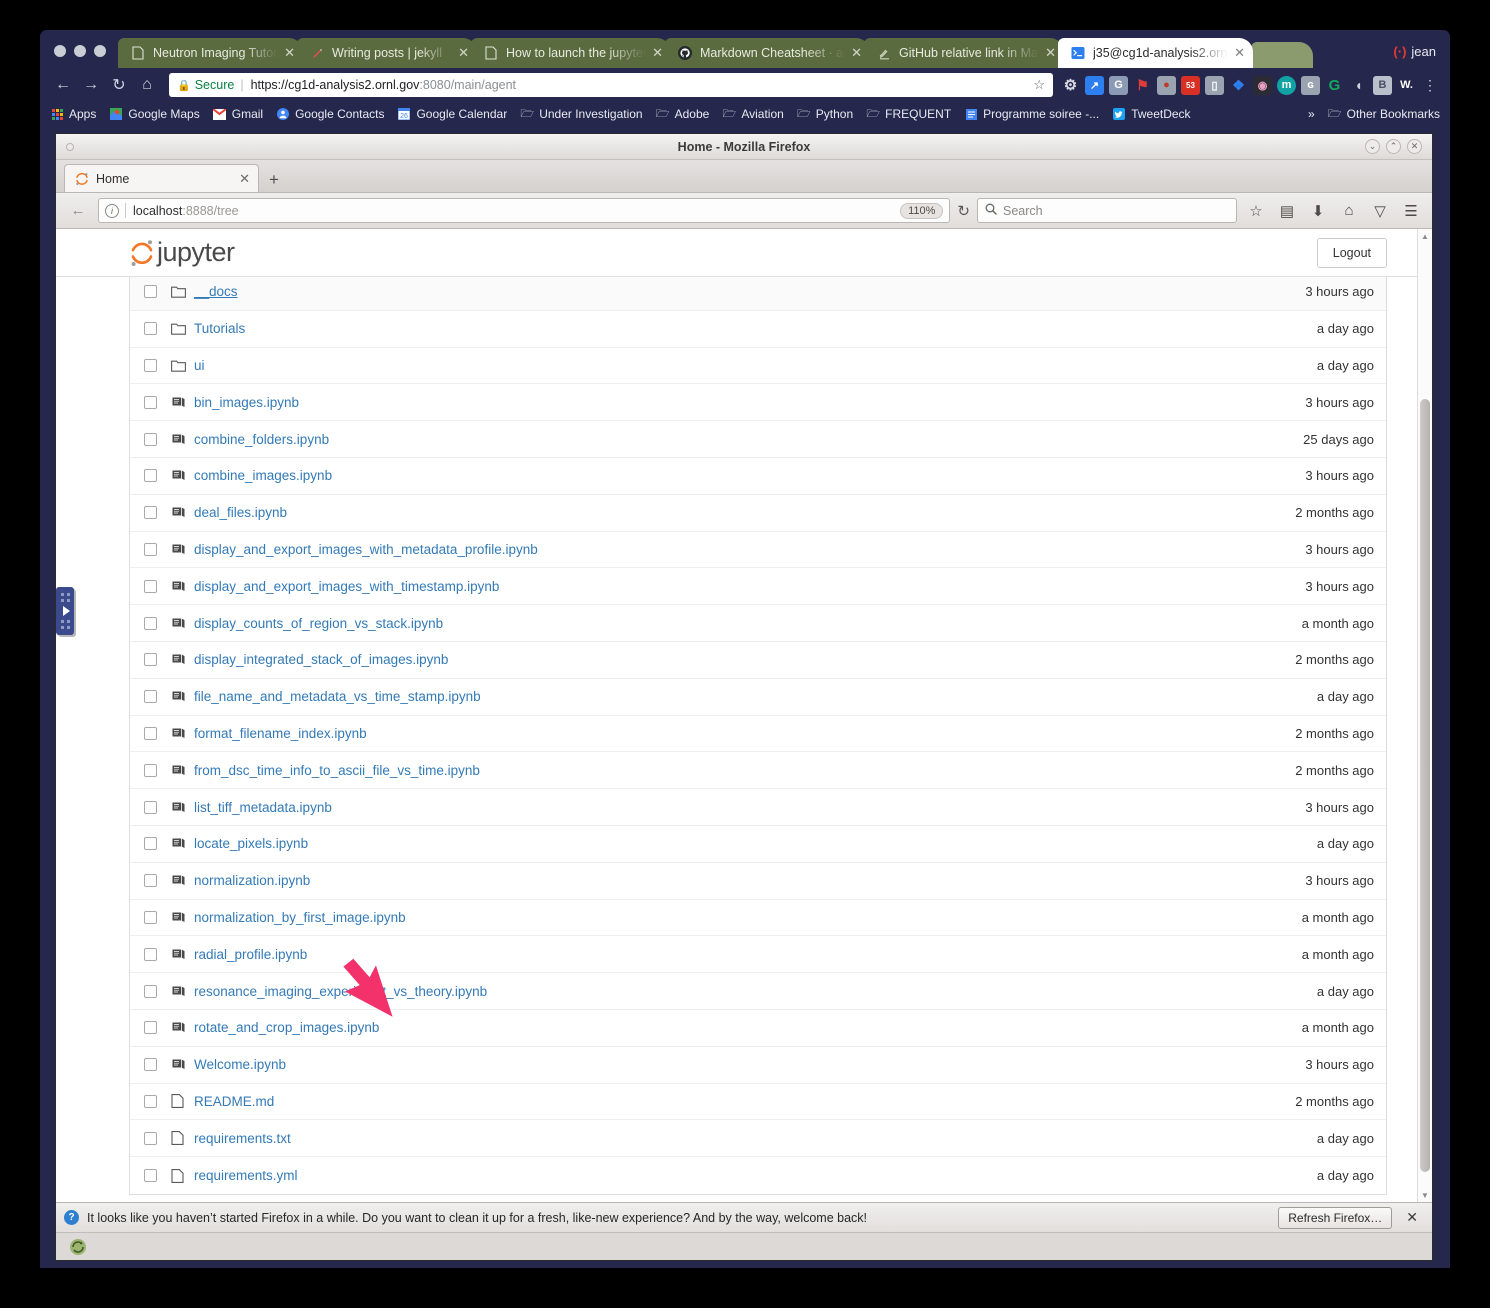  Describe the element at coordinates (755, 843) in the screenshot. I see `file-name-link: locate_pixels.ipynb` at that location.